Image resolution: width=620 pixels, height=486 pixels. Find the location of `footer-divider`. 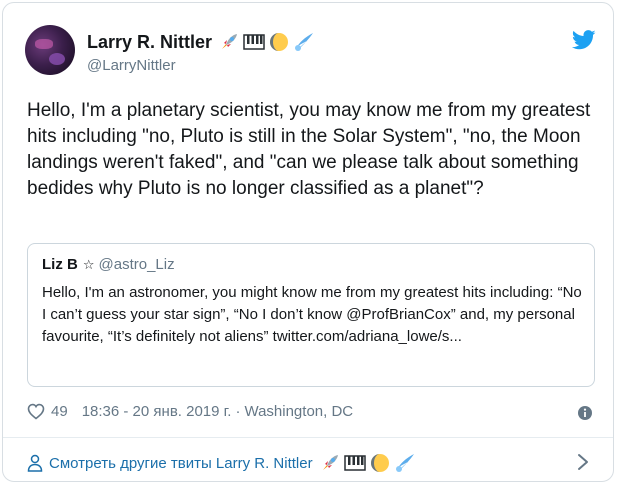

footer-divider is located at coordinates (308, 437).